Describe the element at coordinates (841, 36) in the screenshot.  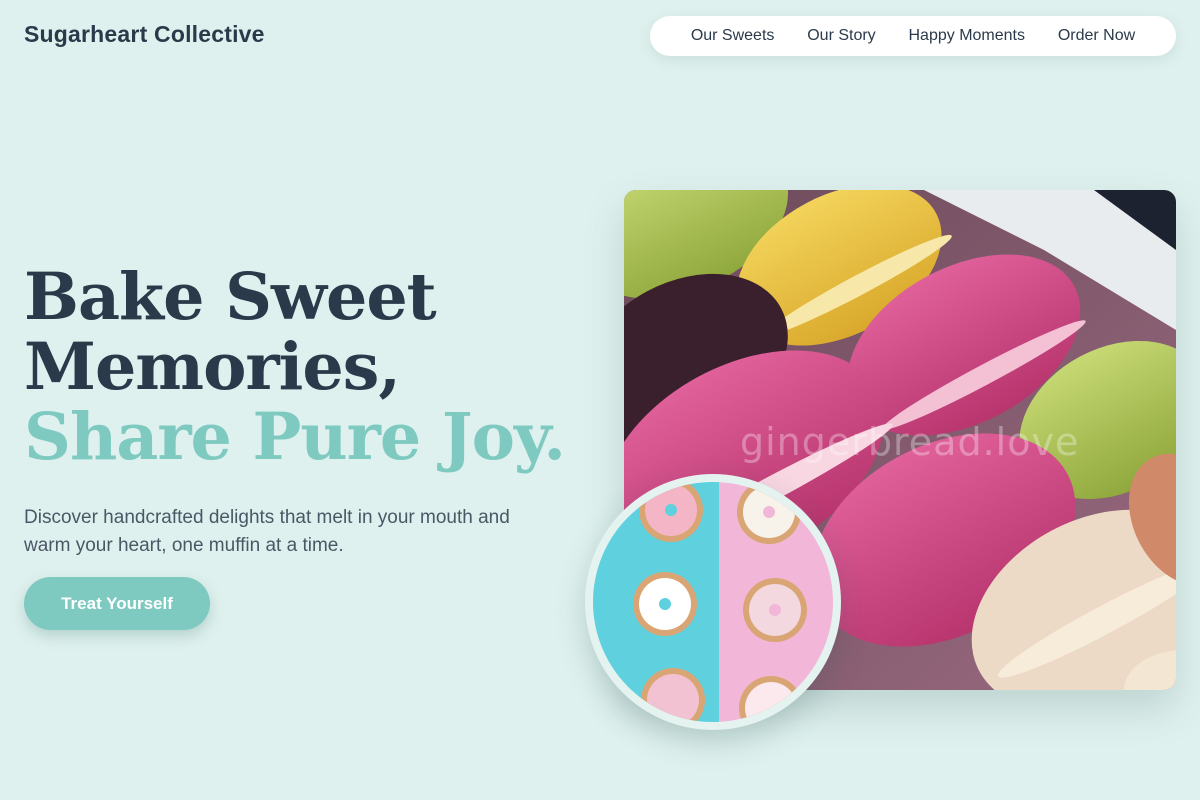
I see `nav-item-our-story: Our Story` at that location.